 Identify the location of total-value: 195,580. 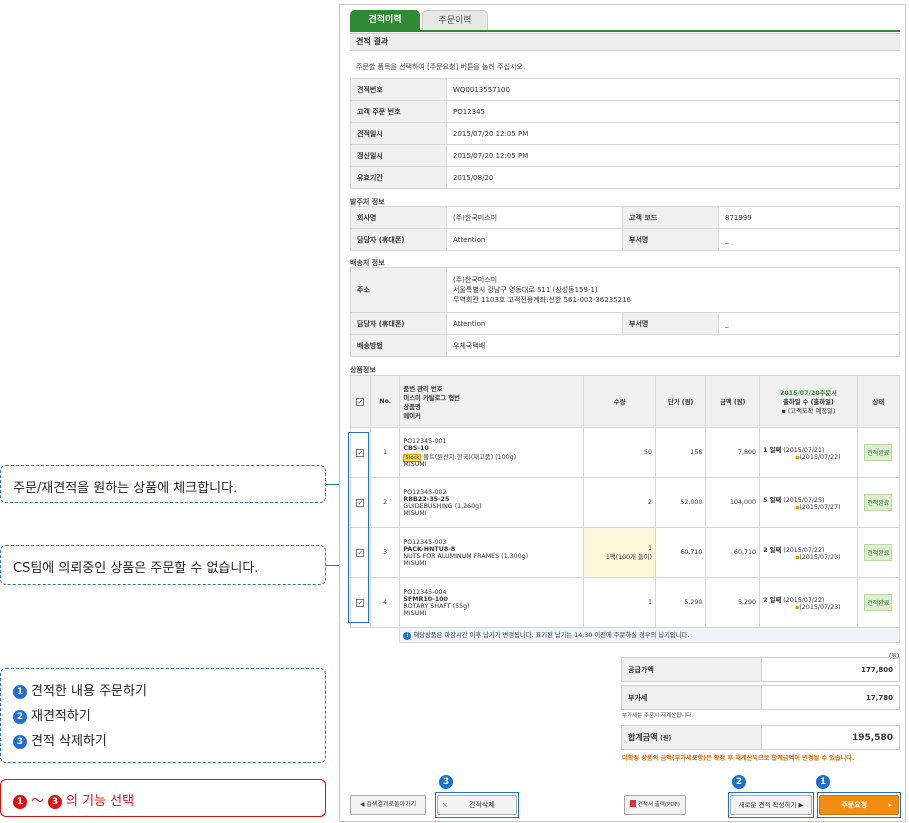
(830, 737).